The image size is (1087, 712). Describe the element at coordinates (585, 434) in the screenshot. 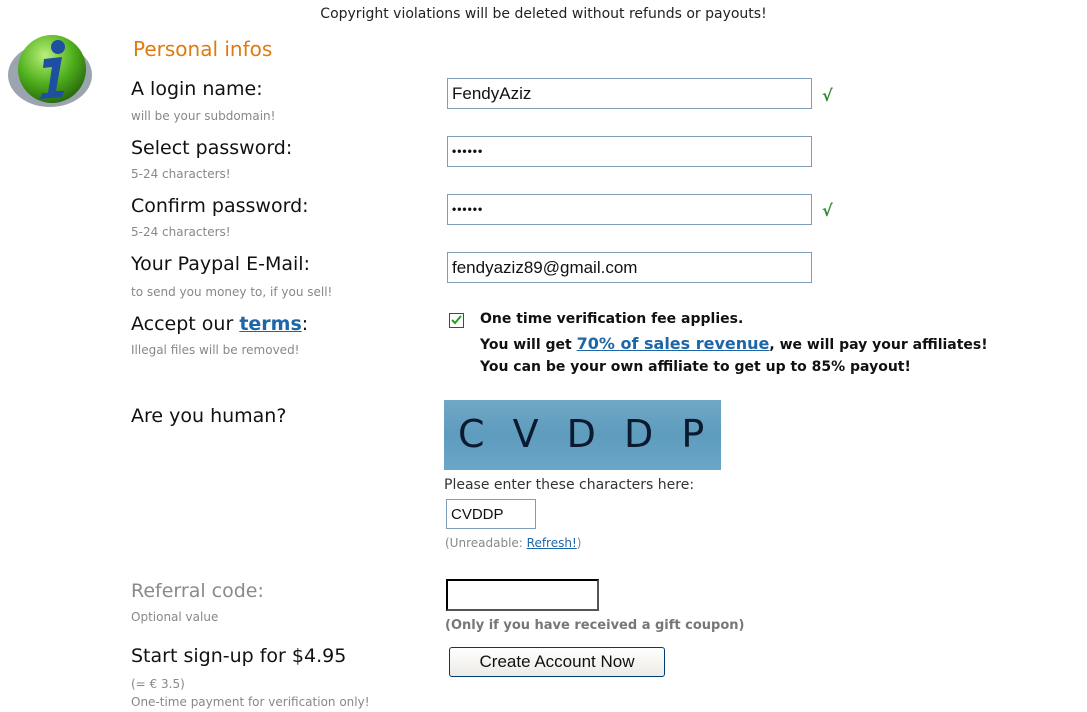

I see `captcha-text: C V D D P` at that location.